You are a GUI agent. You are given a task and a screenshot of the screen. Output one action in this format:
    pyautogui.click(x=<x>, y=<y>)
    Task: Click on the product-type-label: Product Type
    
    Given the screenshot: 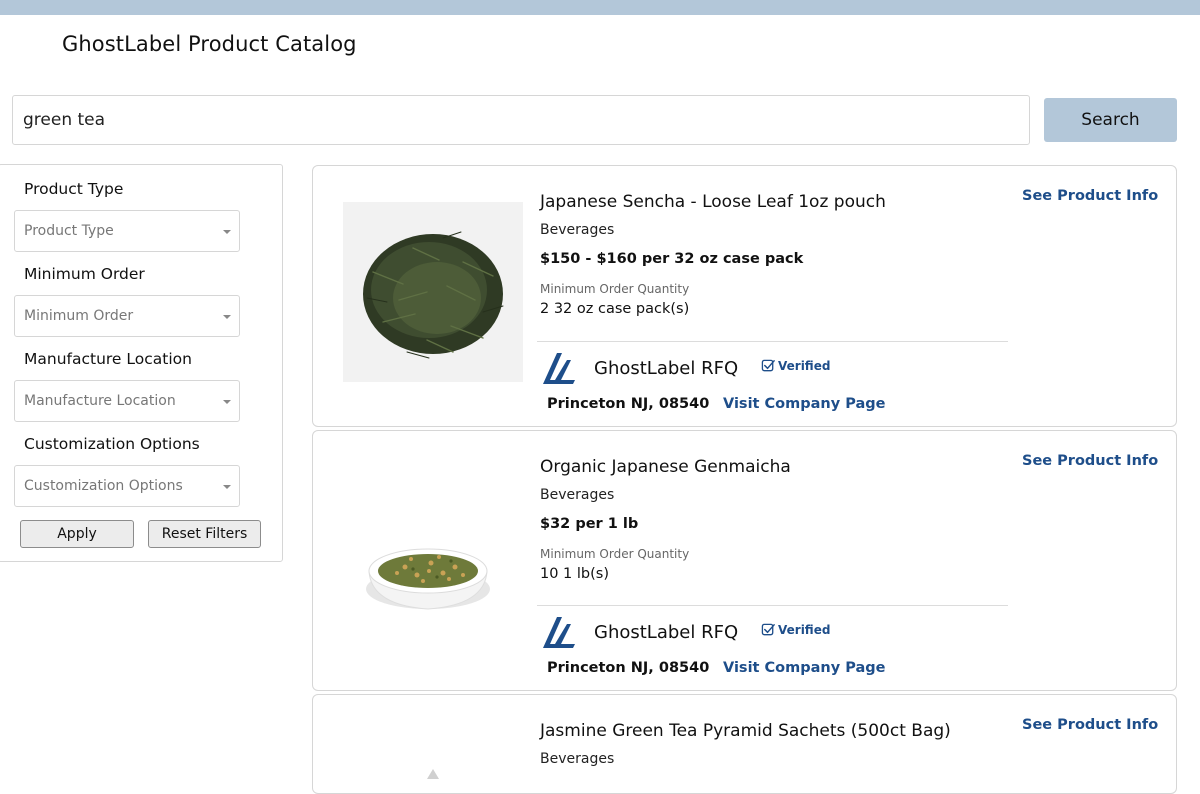 What is the action you would take?
    pyautogui.click(x=74, y=189)
    